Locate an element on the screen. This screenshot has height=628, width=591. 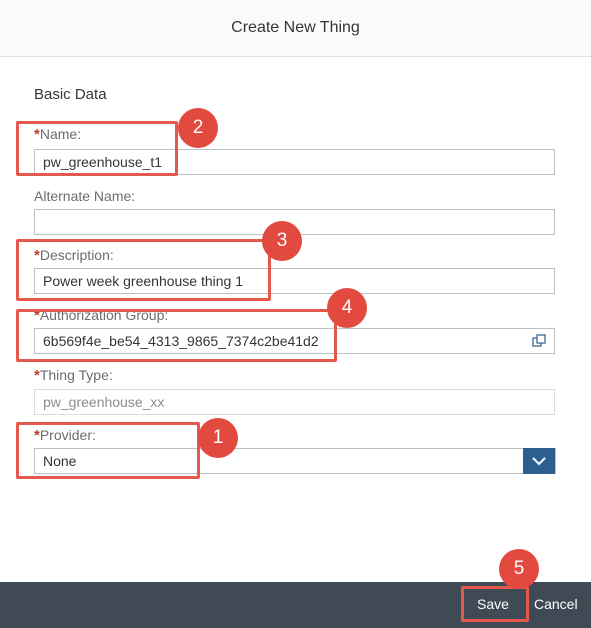
highlight-description is located at coordinates (143, 270).